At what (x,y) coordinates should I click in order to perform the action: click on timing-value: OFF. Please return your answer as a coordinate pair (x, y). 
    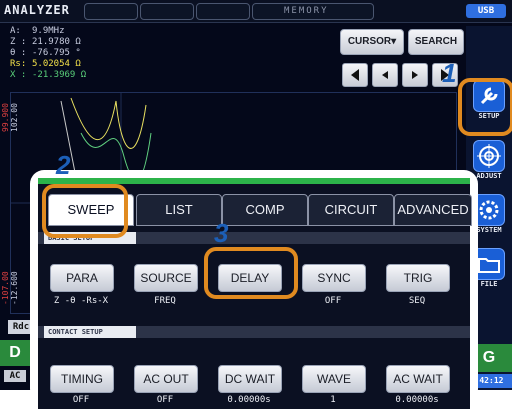
    Looking at the image, I should click on (81, 400).